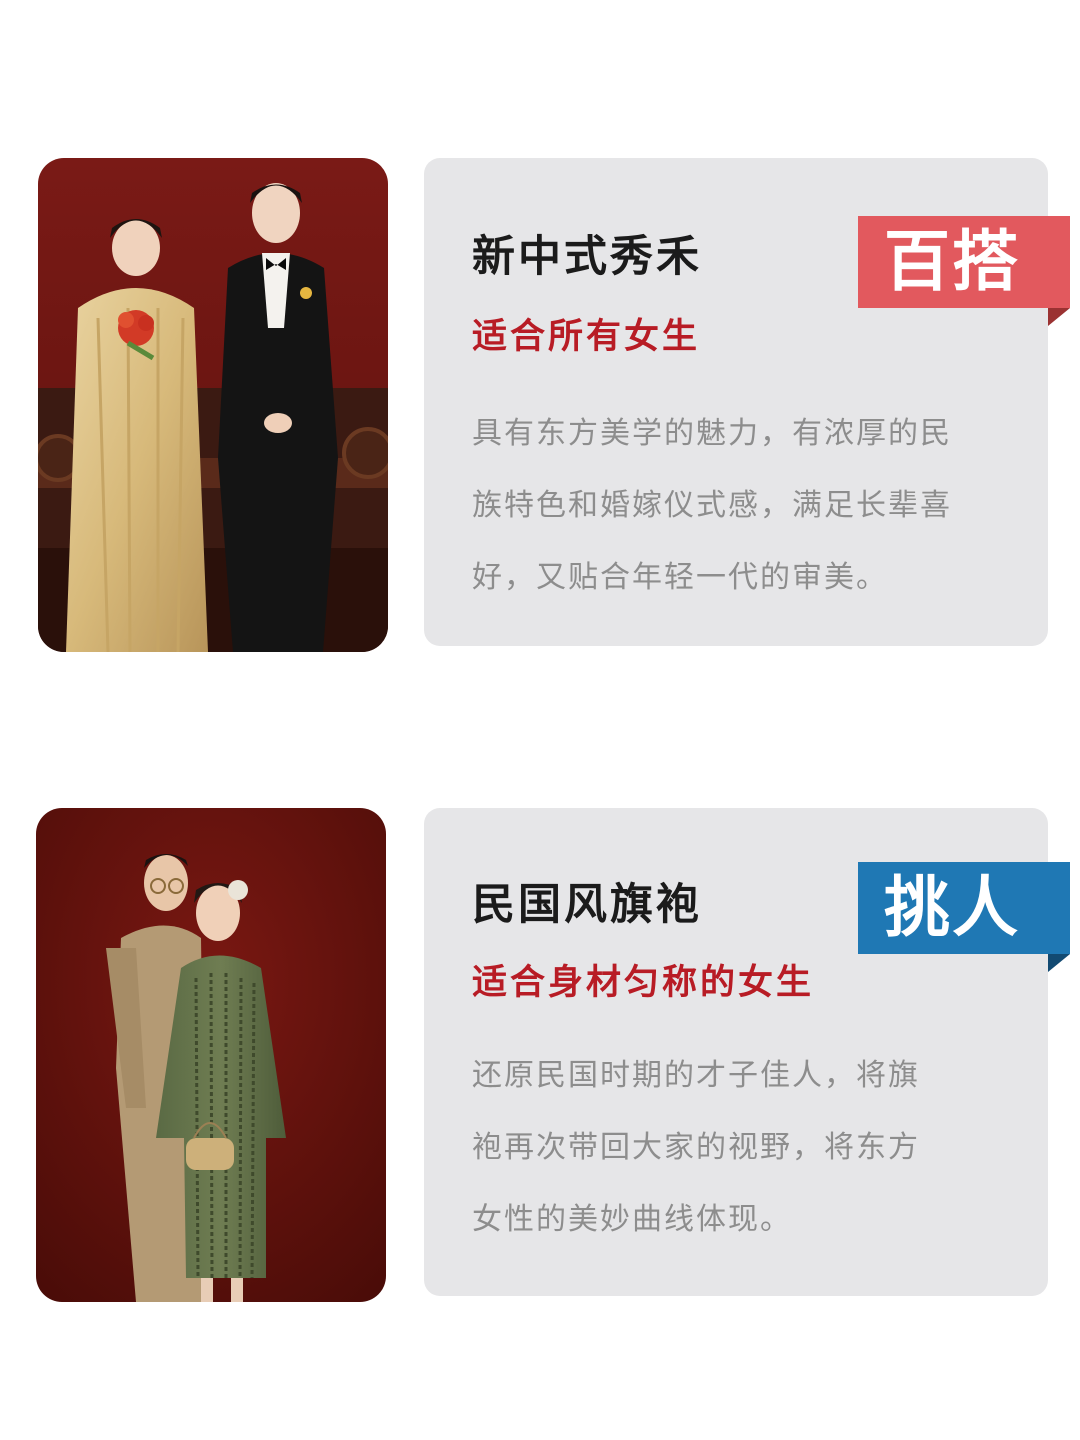 This screenshot has width=1080, height=1440. I want to click on card-title: 民国风旗袍, so click(587, 905).